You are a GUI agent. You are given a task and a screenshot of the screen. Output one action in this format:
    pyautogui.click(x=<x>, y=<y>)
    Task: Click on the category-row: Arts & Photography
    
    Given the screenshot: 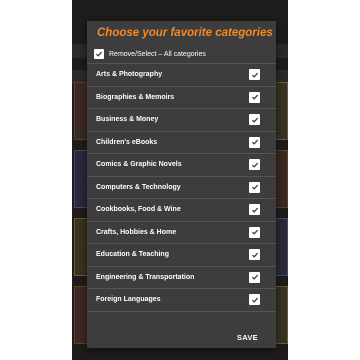 What is the action you would take?
    pyautogui.click(x=181, y=75)
    